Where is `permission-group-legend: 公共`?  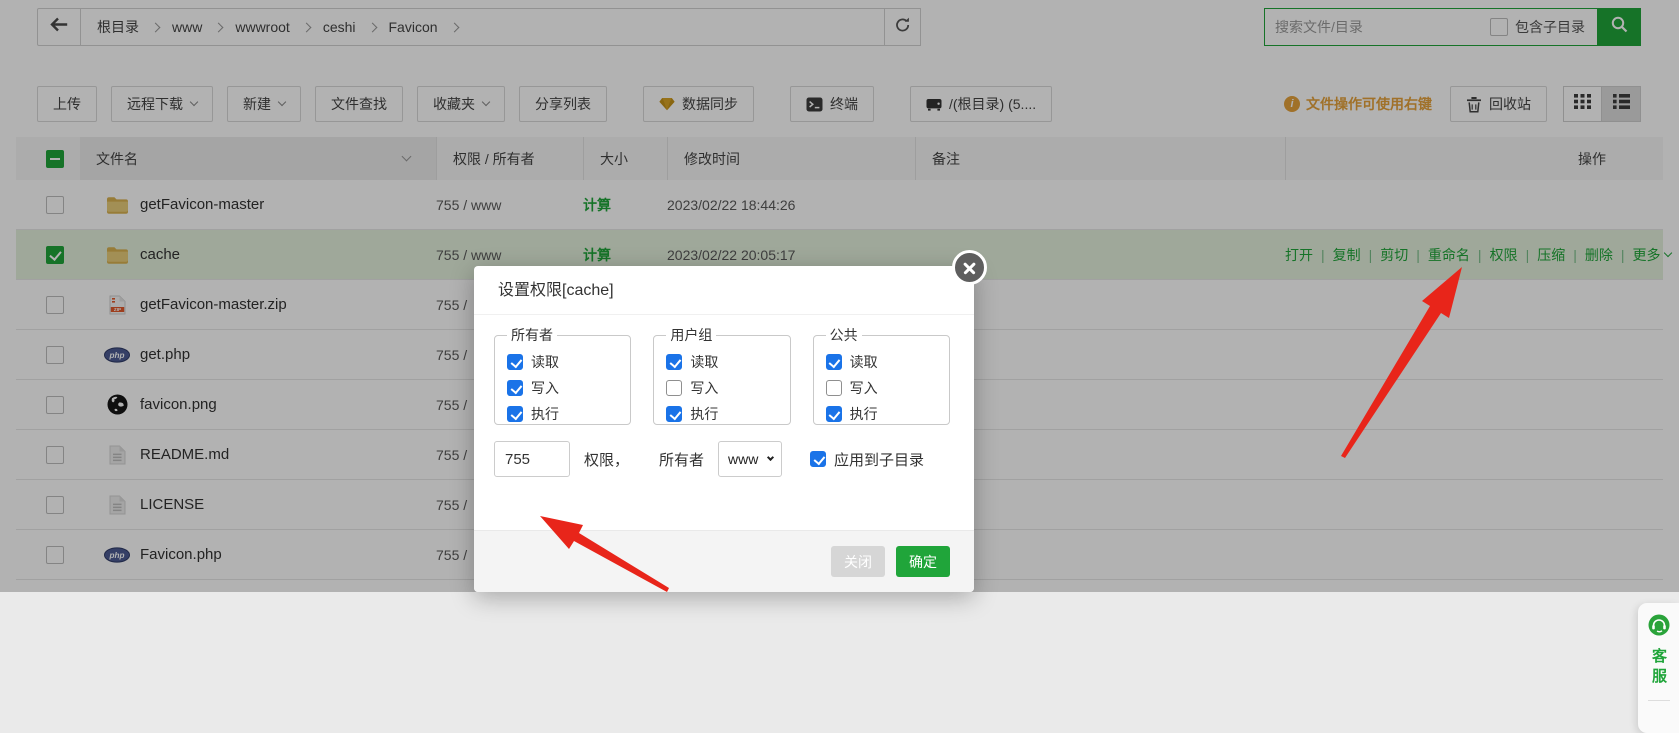 permission-group-legend: 公共 is located at coordinates (843, 335).